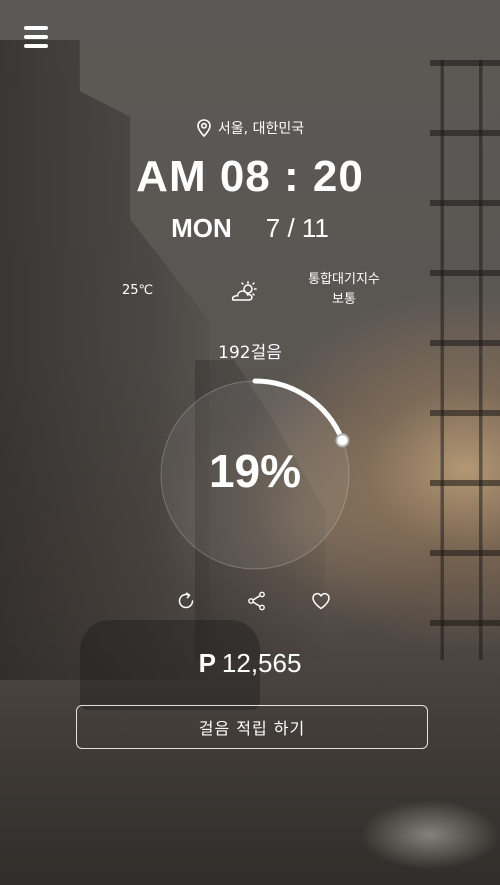  I want to click on heart-icon, so click(321, 601).